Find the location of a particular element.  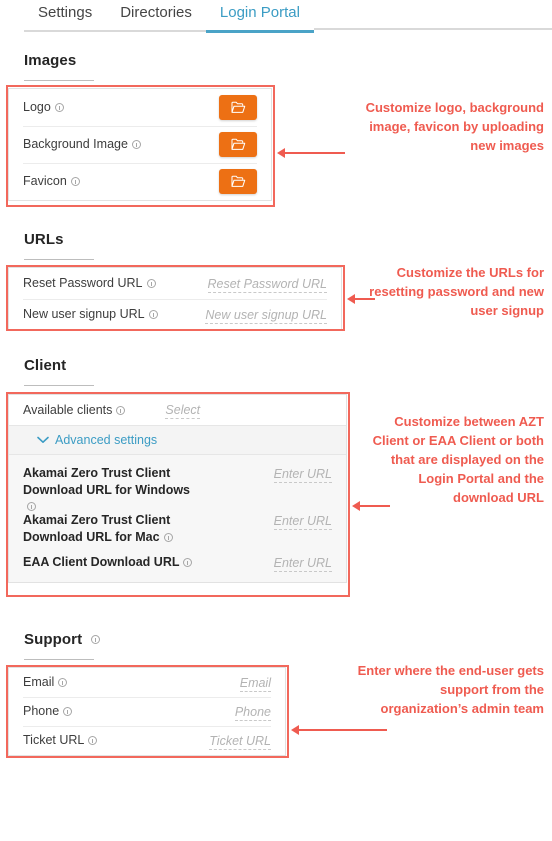

support-section-heading: Support is located at coordinates (62, 645).